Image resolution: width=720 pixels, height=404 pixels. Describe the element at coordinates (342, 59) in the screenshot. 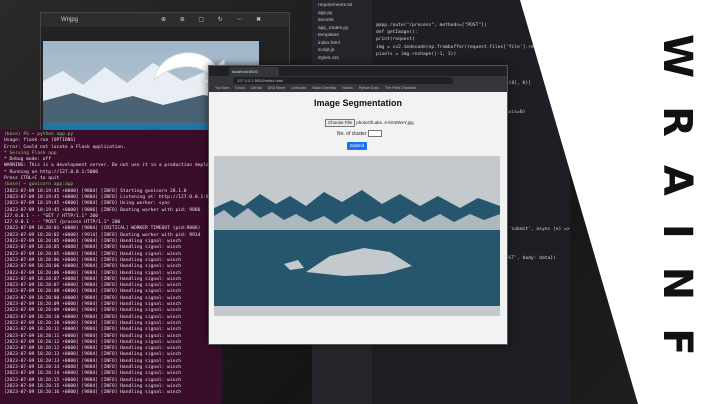

I see `file-tree-item: styles.css` at that location.